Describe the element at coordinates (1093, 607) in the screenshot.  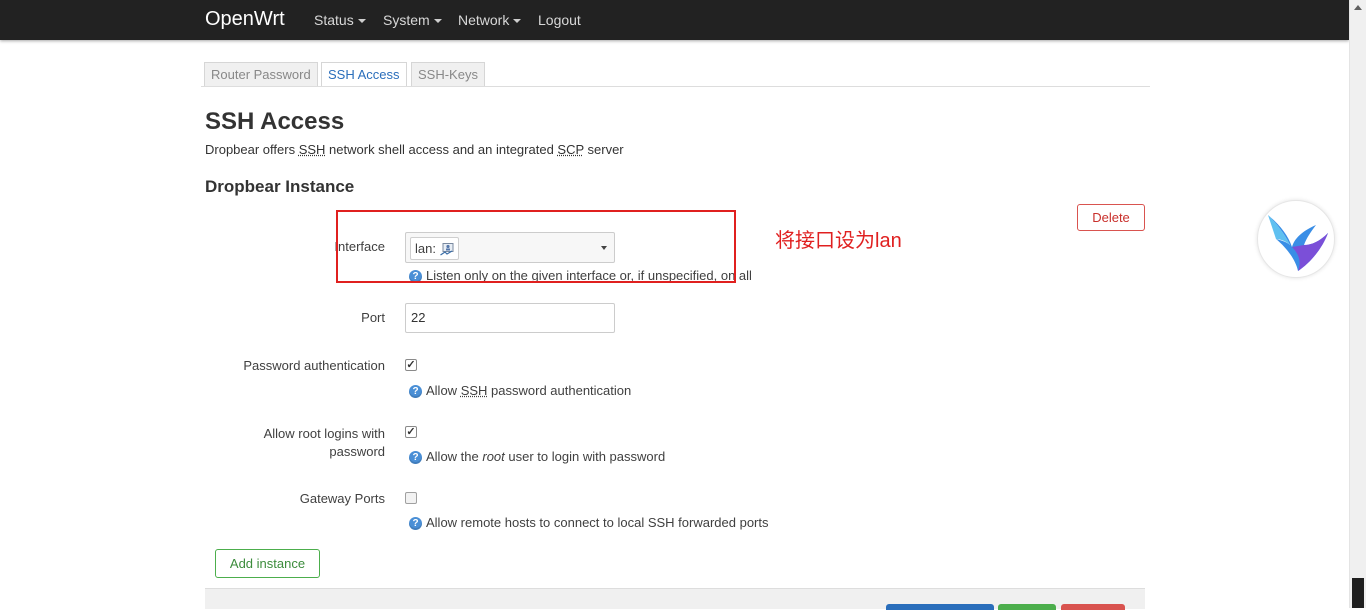
I see `reset-button` at that location.